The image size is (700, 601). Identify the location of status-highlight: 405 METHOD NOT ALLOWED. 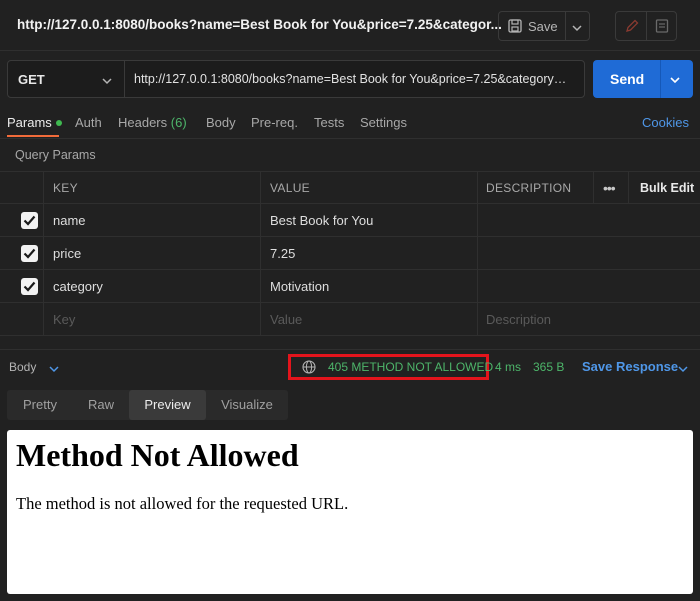
(390, 367).